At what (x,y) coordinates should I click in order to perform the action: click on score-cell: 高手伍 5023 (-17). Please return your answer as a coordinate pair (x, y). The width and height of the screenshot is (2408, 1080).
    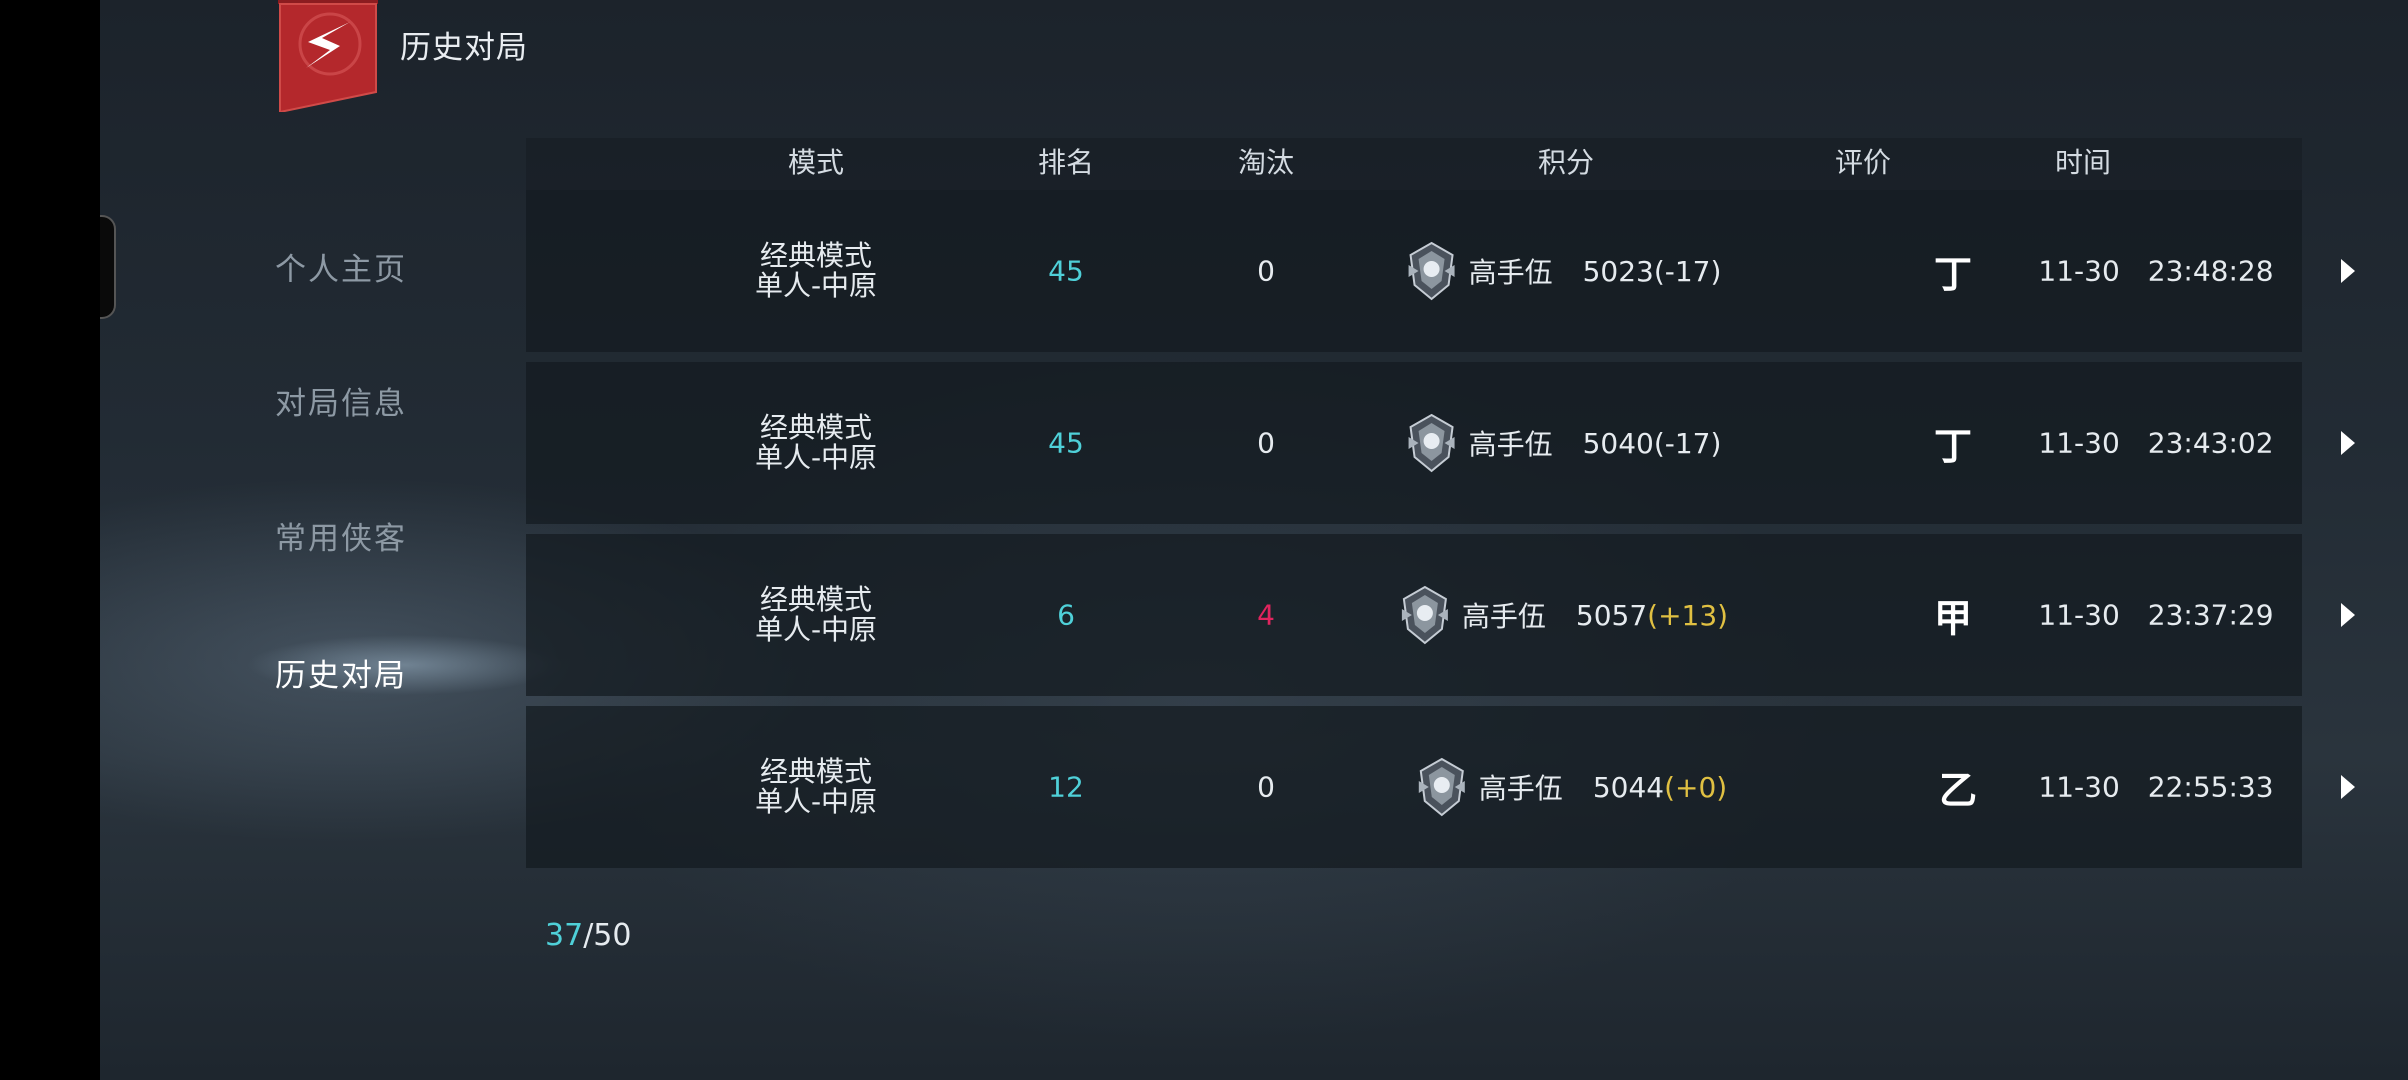
    Looking at the image, I should click on (1563, 271).